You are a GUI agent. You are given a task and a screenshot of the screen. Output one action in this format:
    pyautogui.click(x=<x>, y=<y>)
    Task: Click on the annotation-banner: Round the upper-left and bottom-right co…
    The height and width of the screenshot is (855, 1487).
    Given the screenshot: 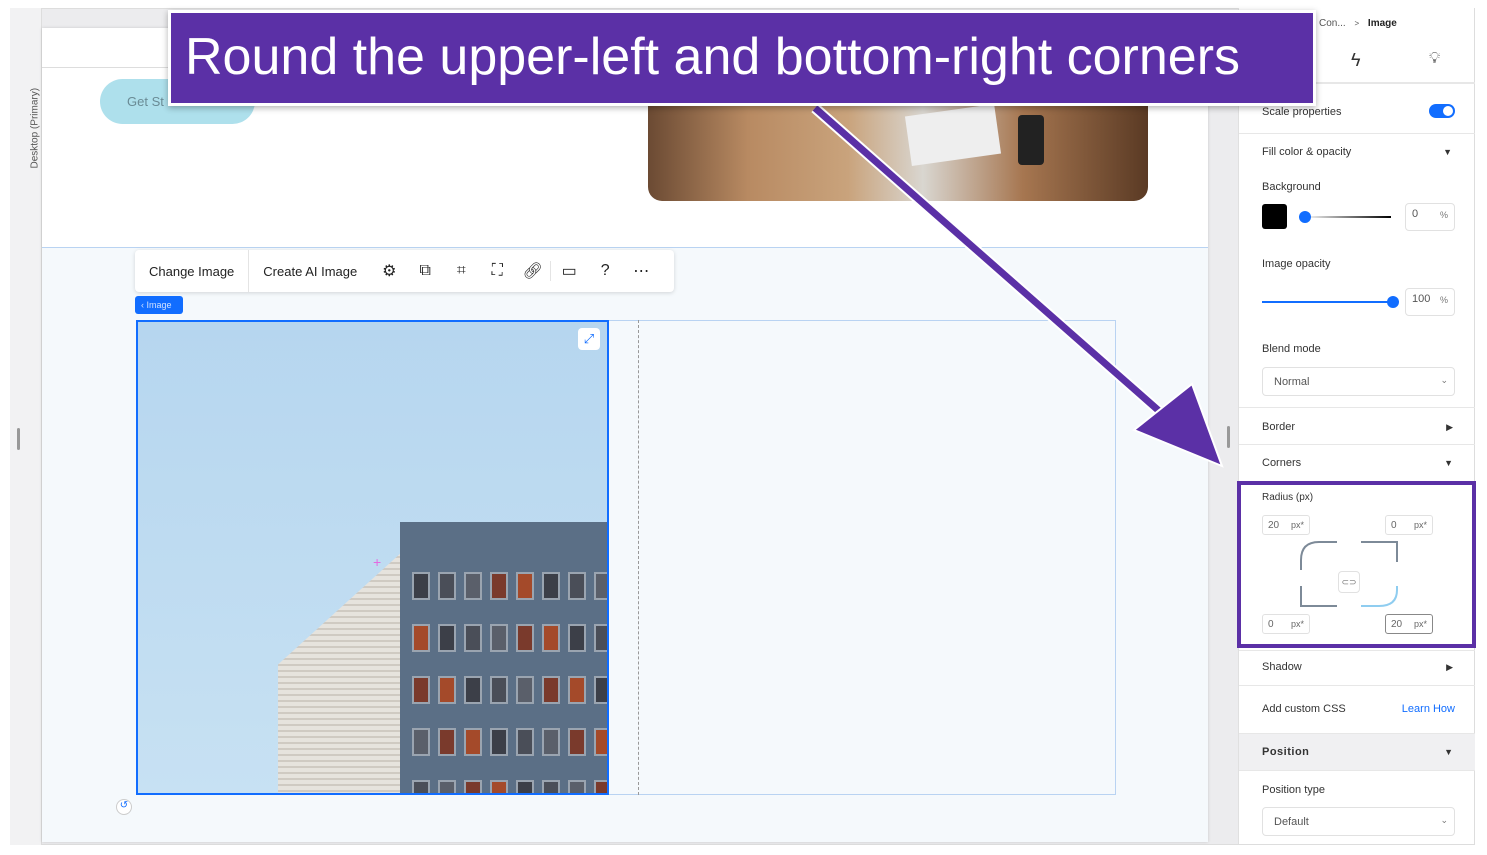 What is the action you would take?
    pyautogui.click(x=742, y=58)
    